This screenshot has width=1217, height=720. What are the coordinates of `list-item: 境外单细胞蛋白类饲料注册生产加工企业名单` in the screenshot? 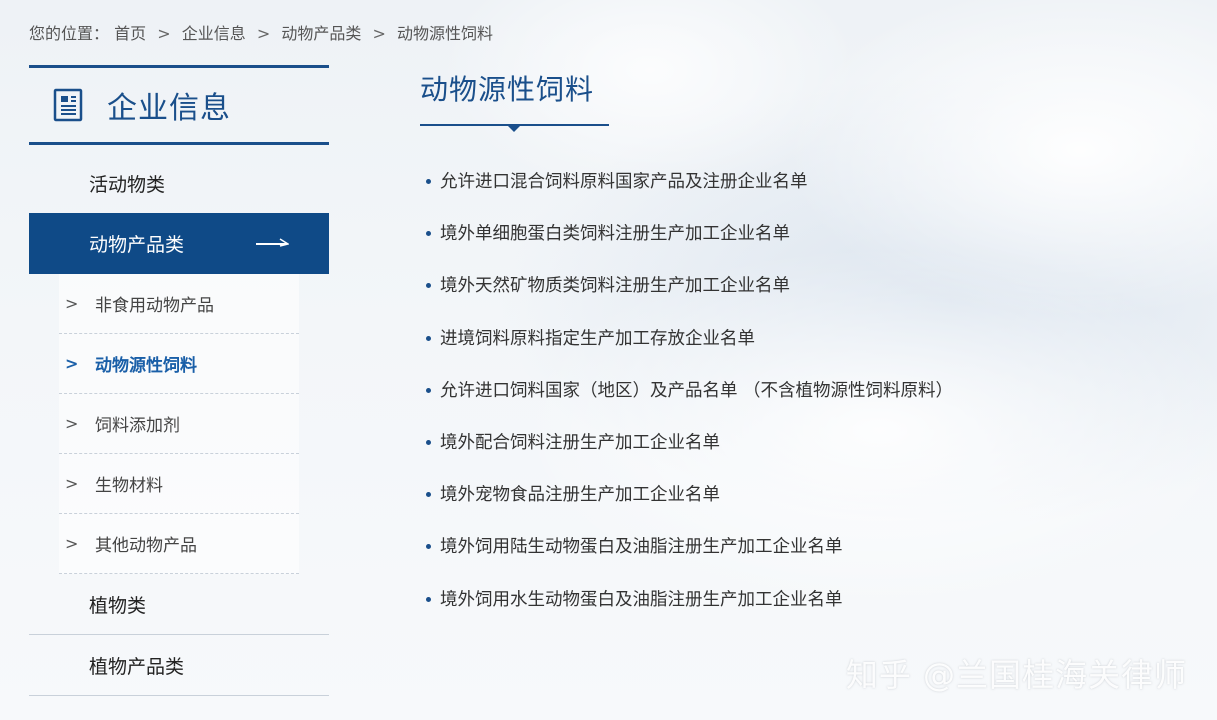 It's located at (689, 246).